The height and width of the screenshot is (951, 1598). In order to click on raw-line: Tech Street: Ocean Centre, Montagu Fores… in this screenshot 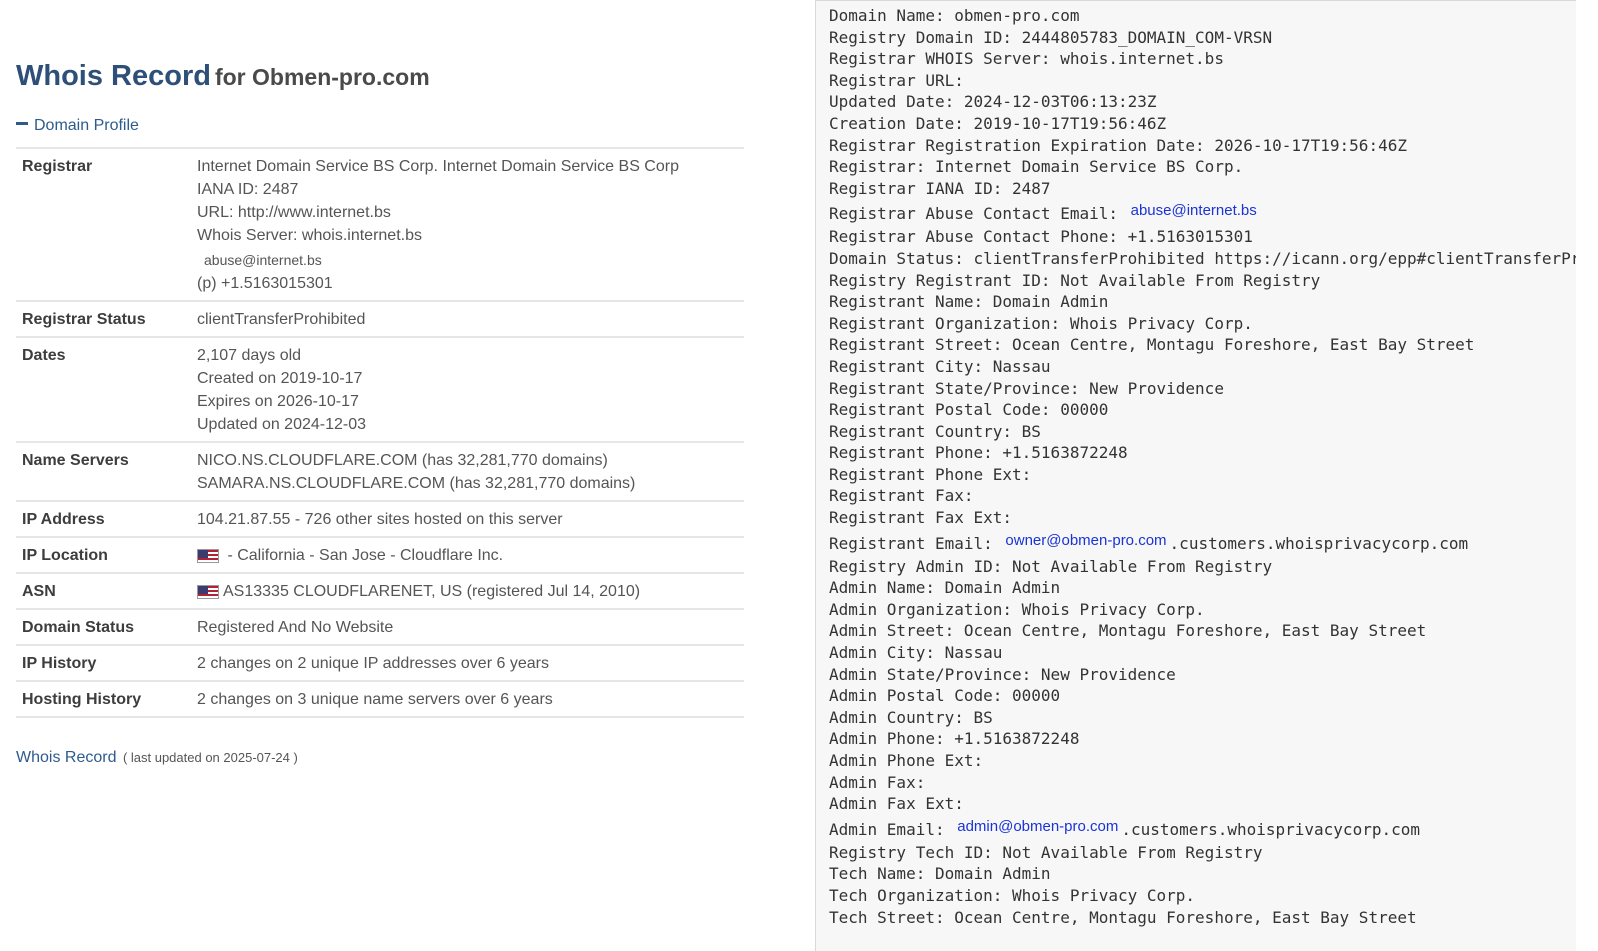, I will do `click(1123, 917)`.